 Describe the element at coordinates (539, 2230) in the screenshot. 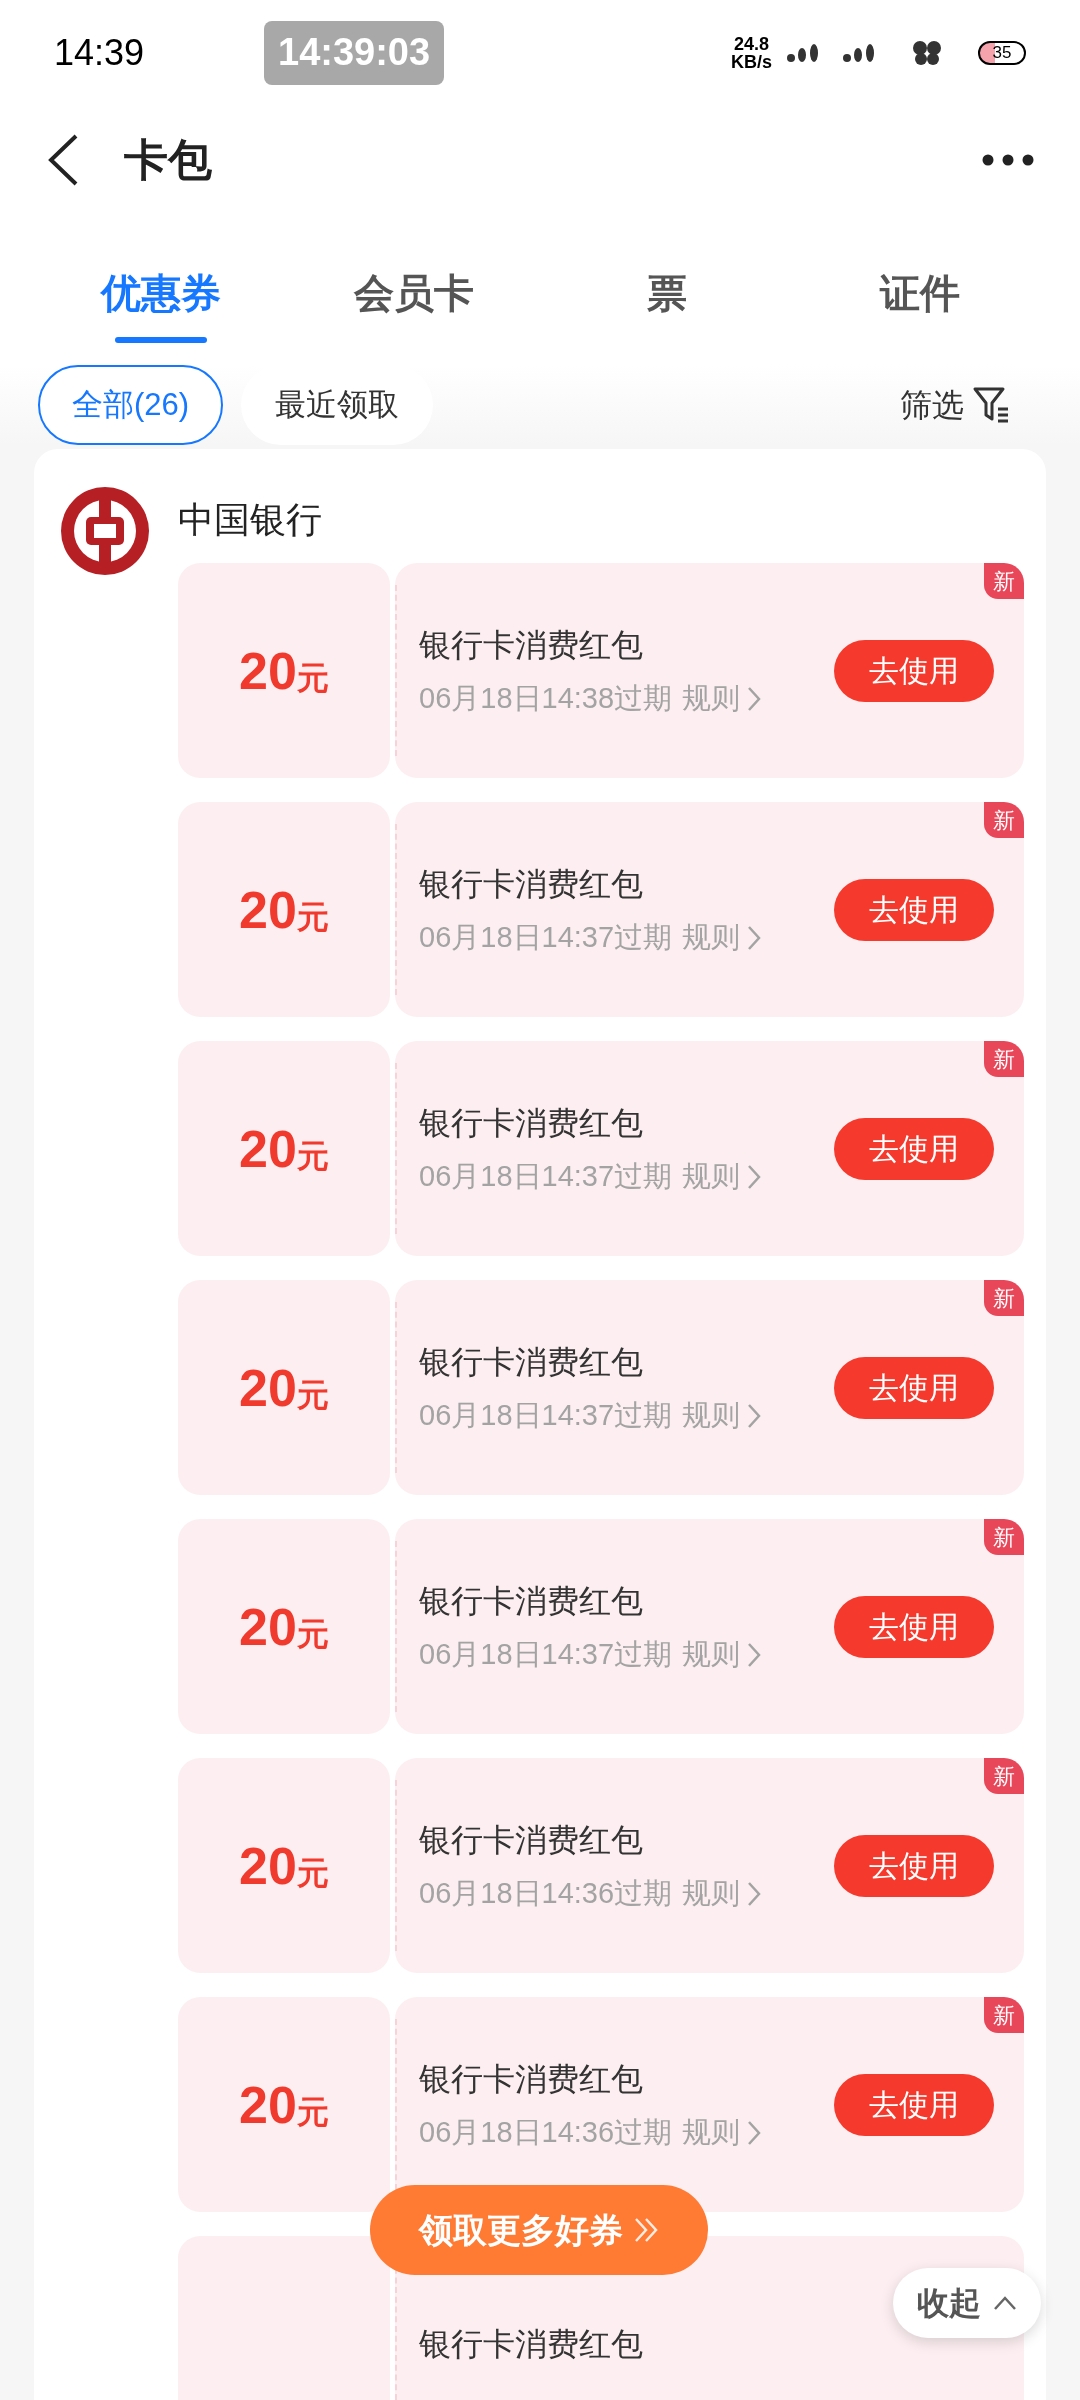

I see `more-coupons-button: 领取更多好券` at that location.